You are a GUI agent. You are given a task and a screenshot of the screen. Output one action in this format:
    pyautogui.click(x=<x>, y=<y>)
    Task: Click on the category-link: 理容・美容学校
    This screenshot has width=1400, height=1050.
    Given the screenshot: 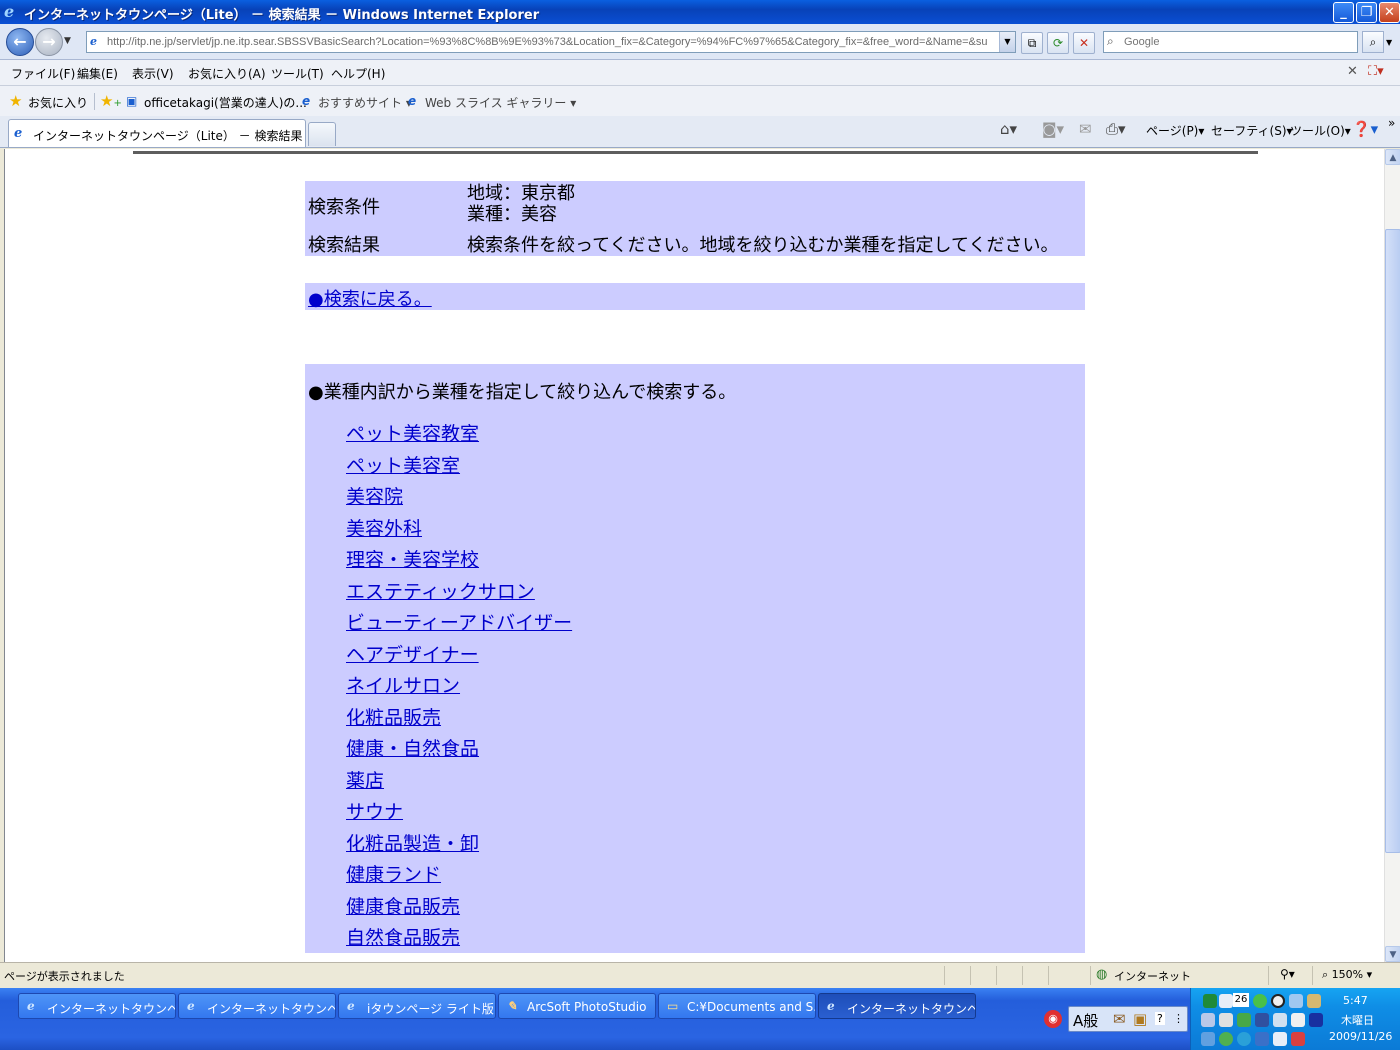 What is the action you would take?
    pyautogui.click(x=412, y=560)
    